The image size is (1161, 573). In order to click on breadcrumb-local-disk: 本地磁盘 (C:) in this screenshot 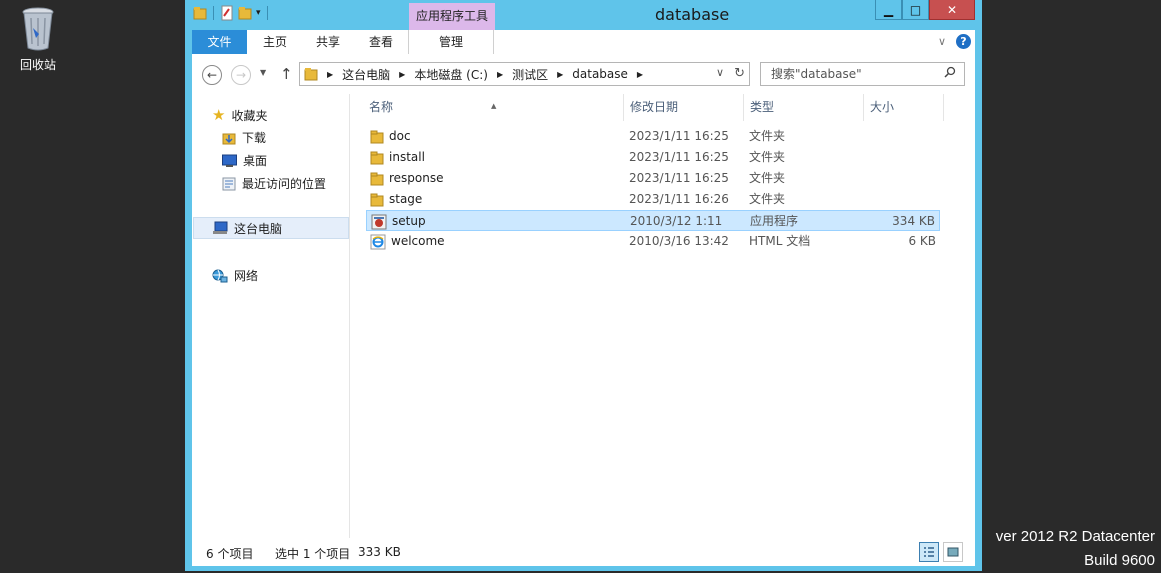, I will do `click(451, 74)`.